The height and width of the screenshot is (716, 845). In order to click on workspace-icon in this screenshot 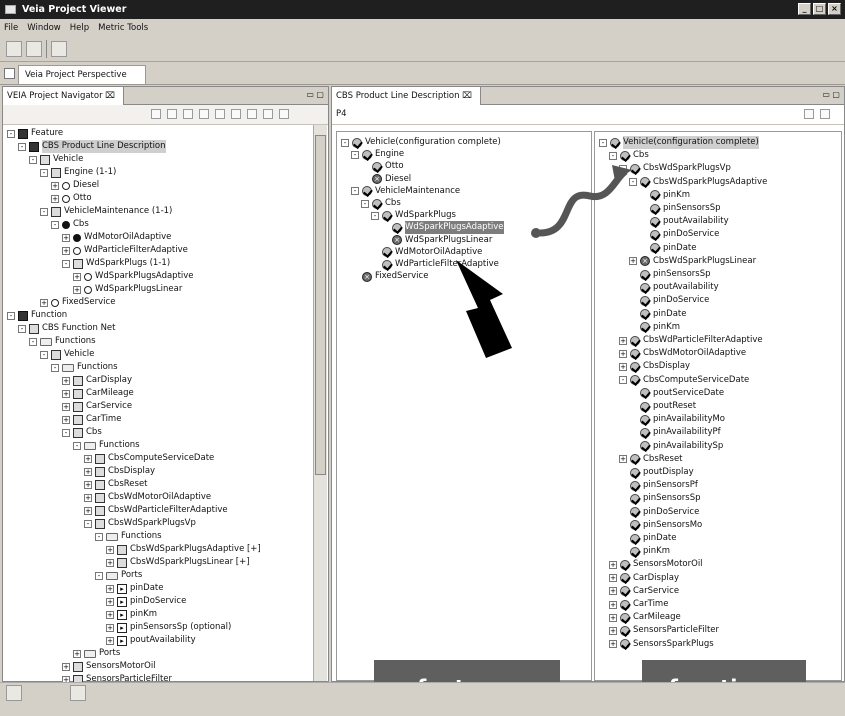, I will do `click(78, 693)`.